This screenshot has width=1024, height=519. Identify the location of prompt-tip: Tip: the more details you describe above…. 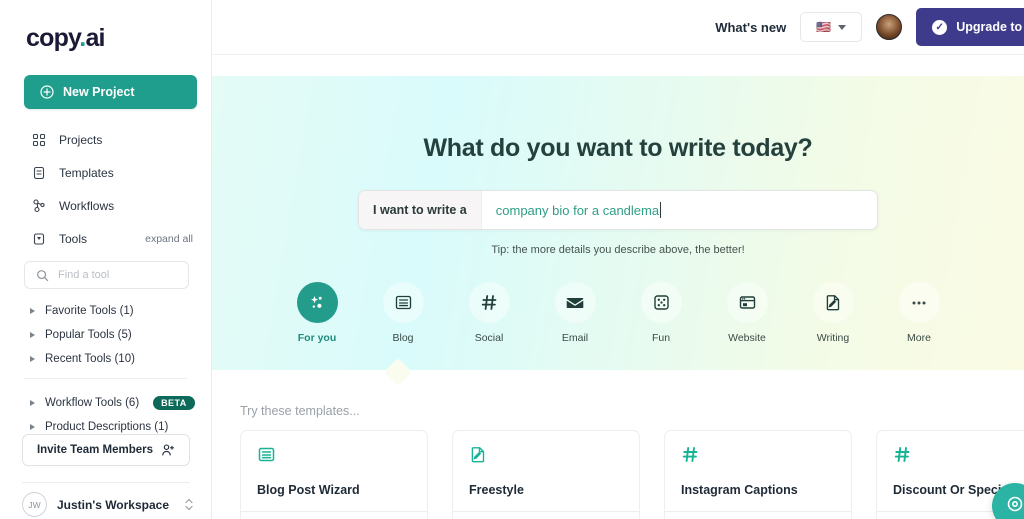
(618, 250).